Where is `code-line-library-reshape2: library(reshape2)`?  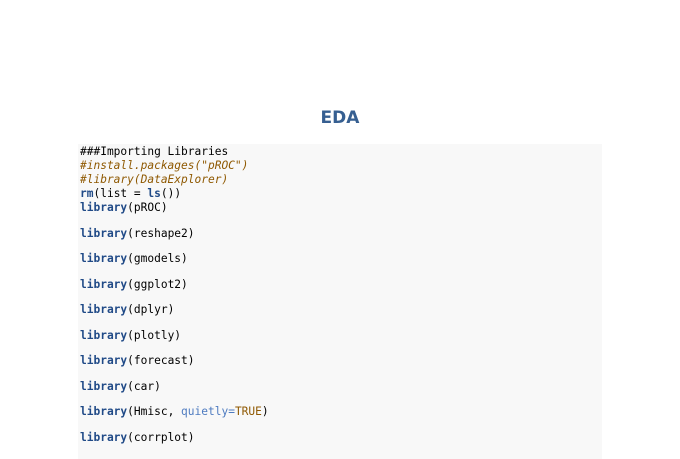 code-line-library-reshape2: library(reshape2) is located at coordinates (137, 234).